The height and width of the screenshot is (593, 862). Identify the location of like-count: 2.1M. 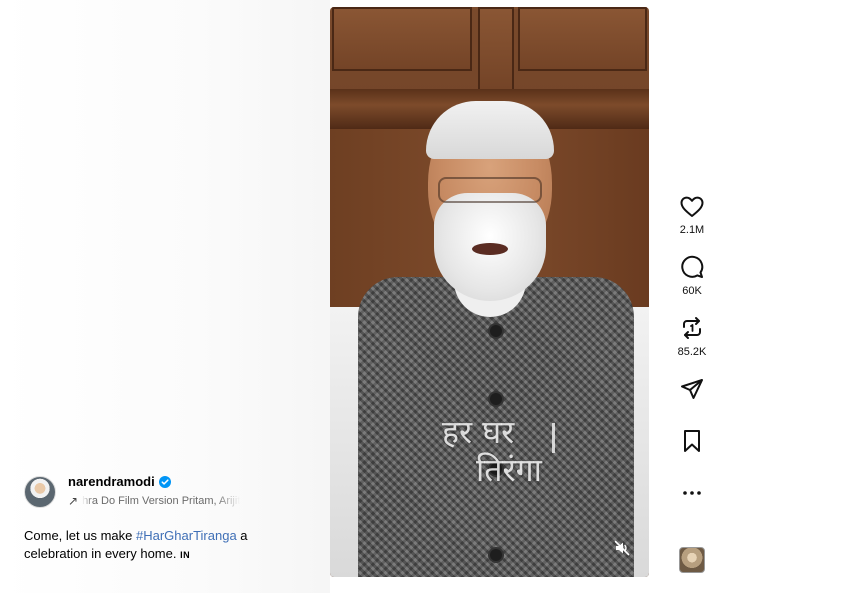
(692, 230).